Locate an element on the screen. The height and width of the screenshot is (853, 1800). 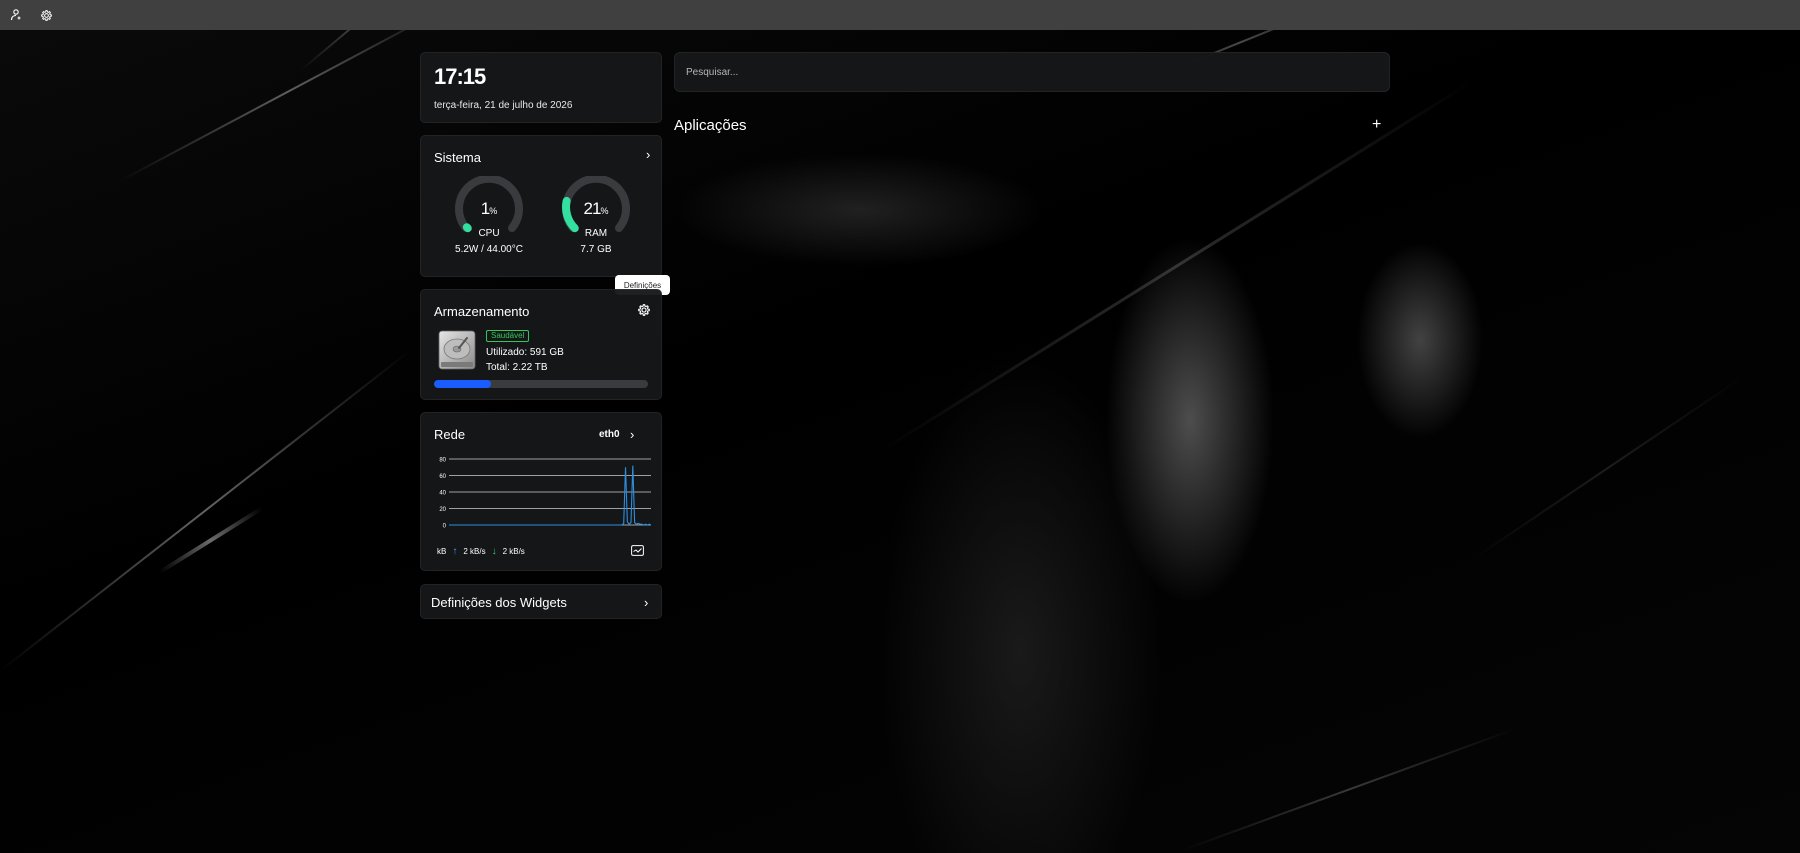
hard-disk-icon is located at coordinates (457, 350).